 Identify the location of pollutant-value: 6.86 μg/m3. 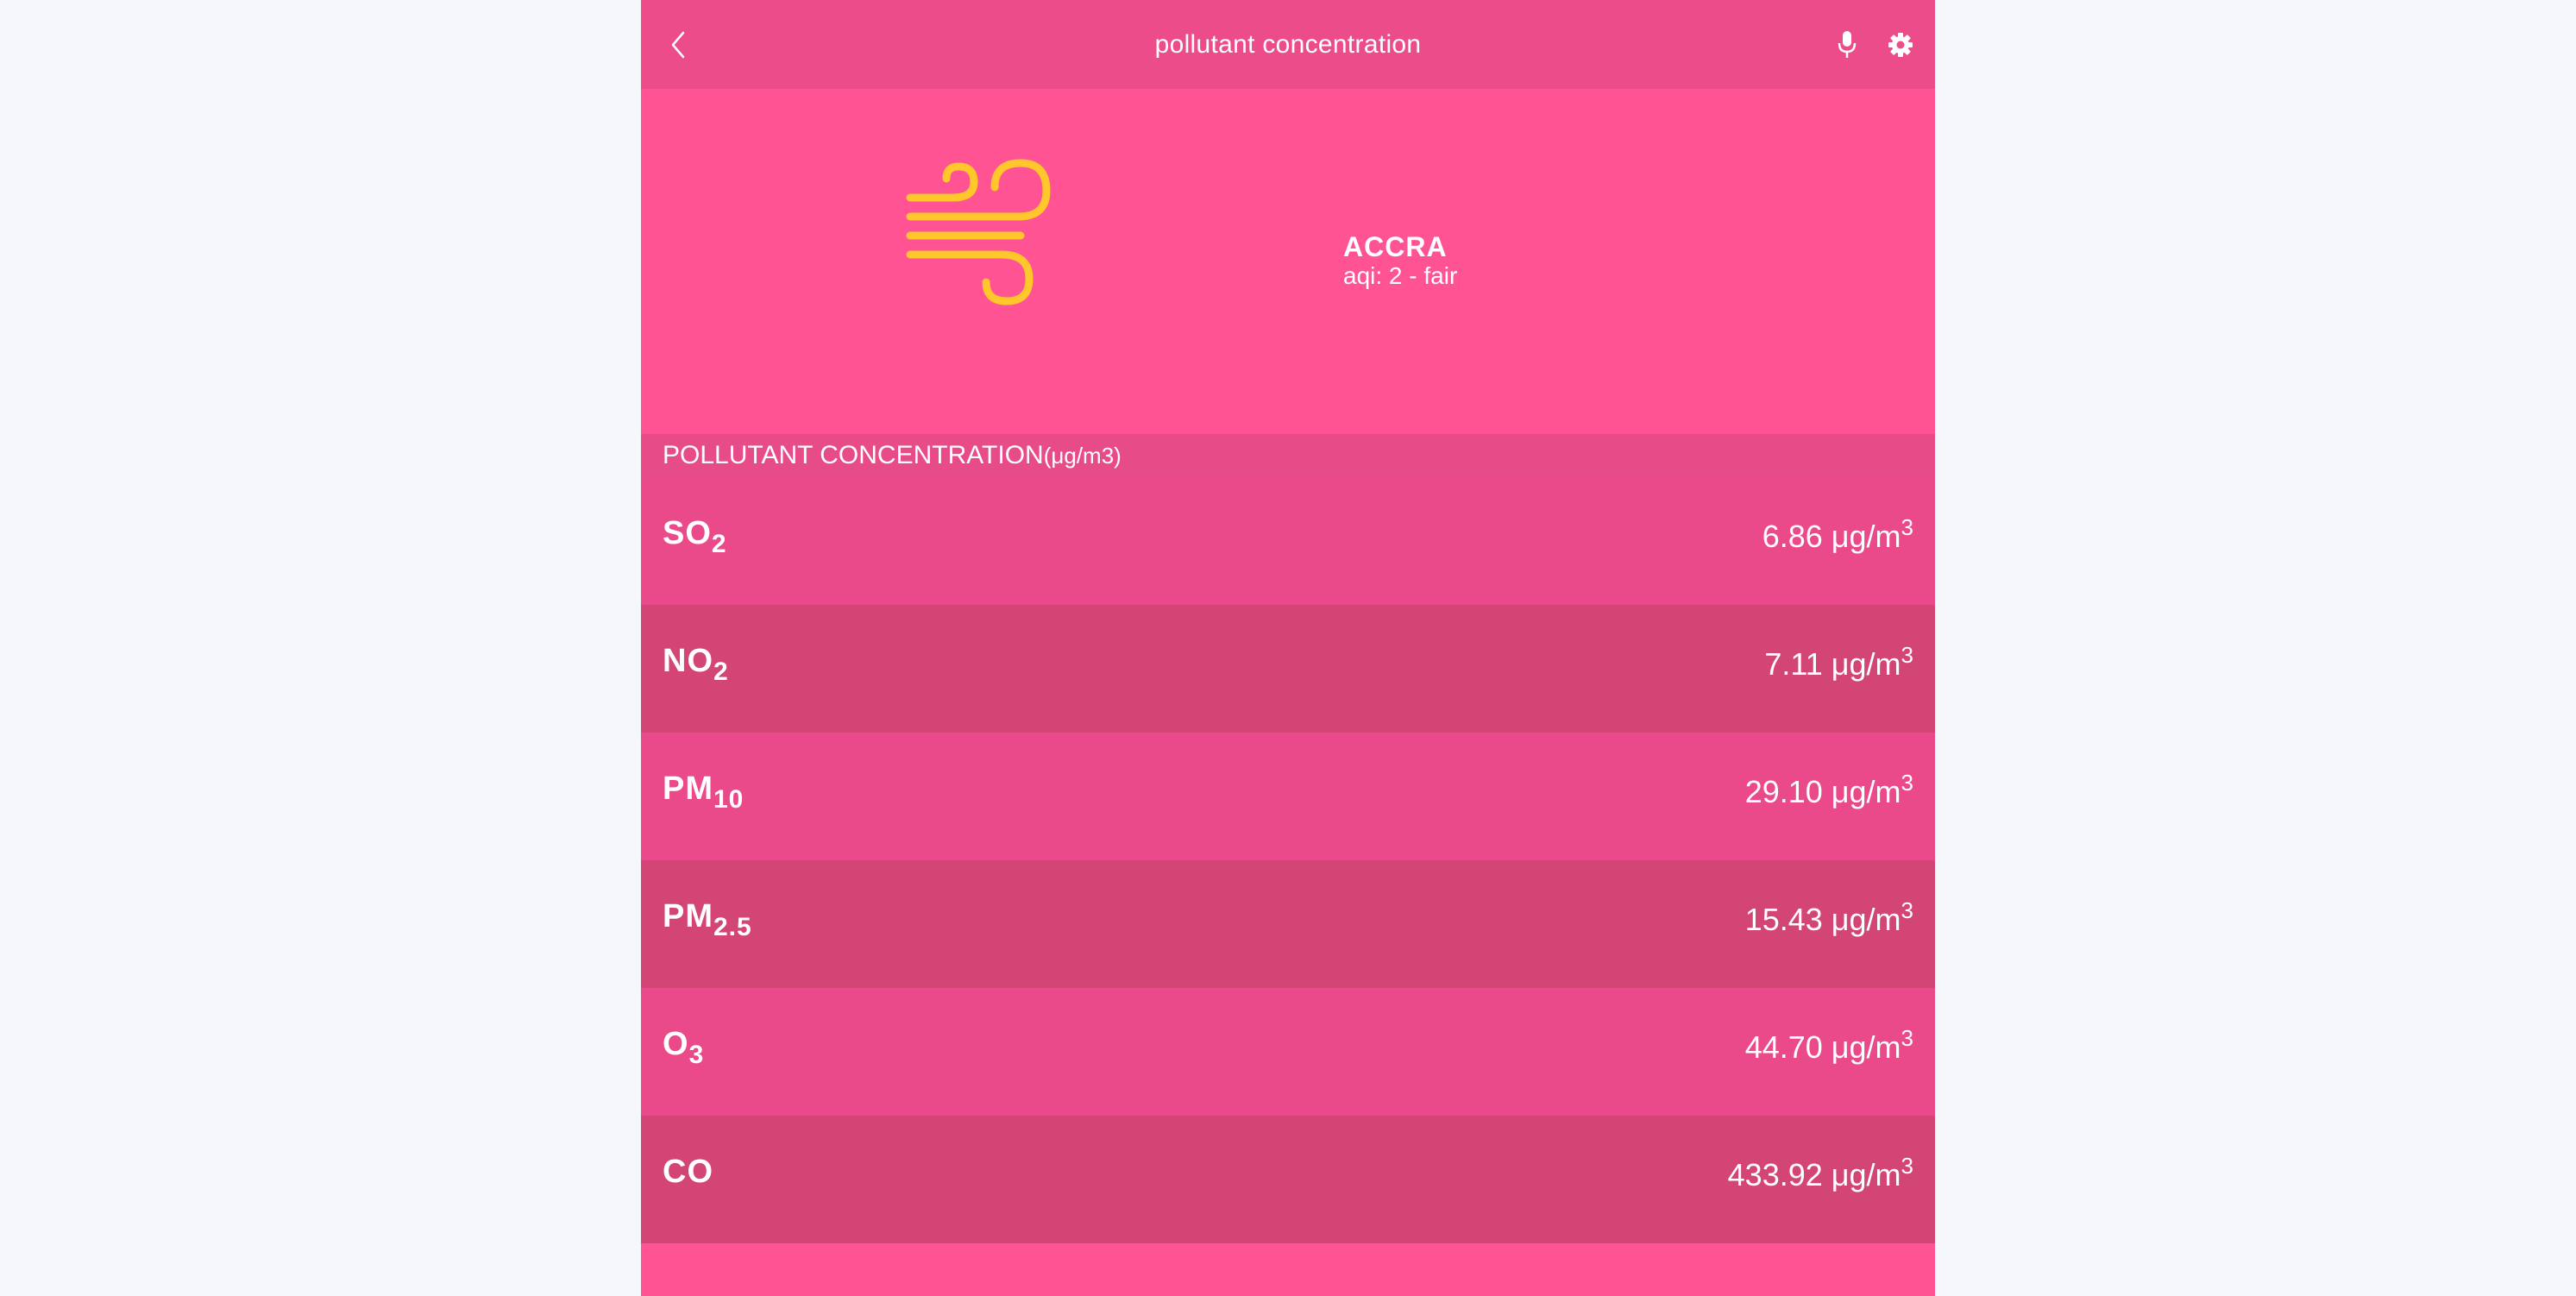
(1837, 534).